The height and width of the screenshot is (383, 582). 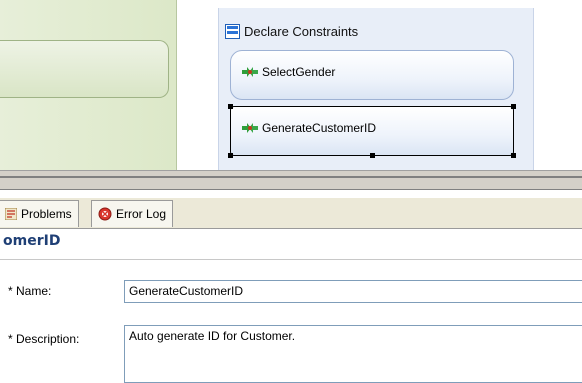 I want to click on task-generate-customer-id: GenerateCustomerID, so click(x=372, y=131).